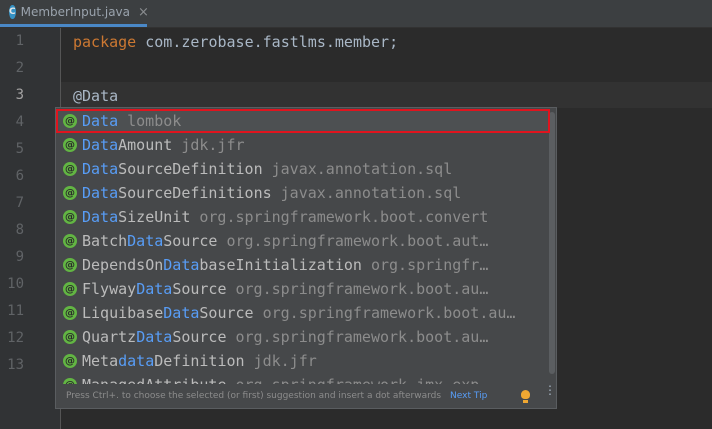  Describe the element at coordinates (19, 203) in the screenshot. I see `line-number: 7` at that location.